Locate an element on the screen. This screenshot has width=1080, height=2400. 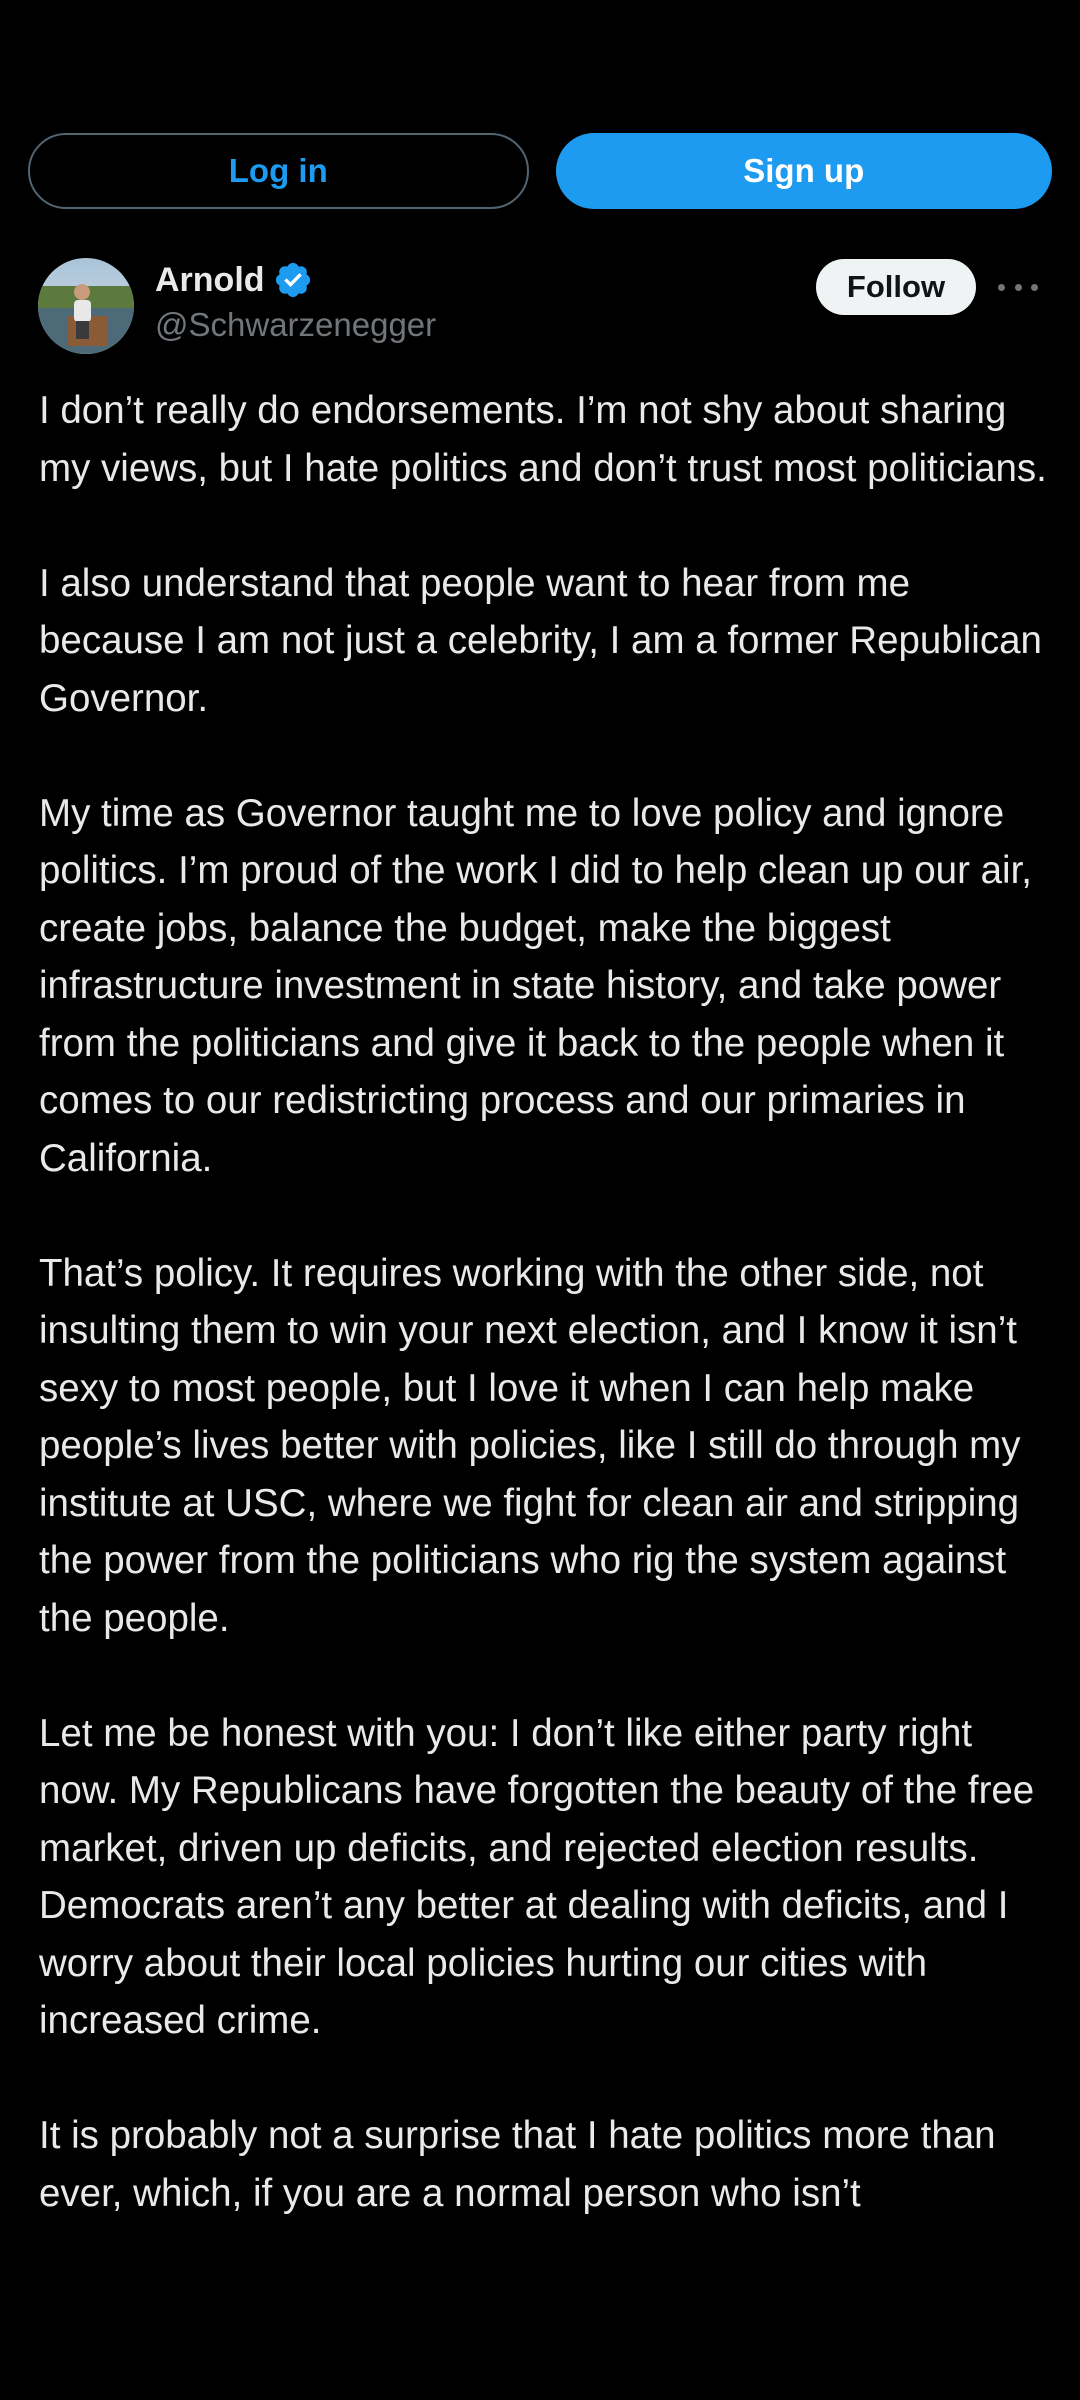
tweet-author-header: Arnold @Schwarzenegger Follow is located at coordinates (543, 306).